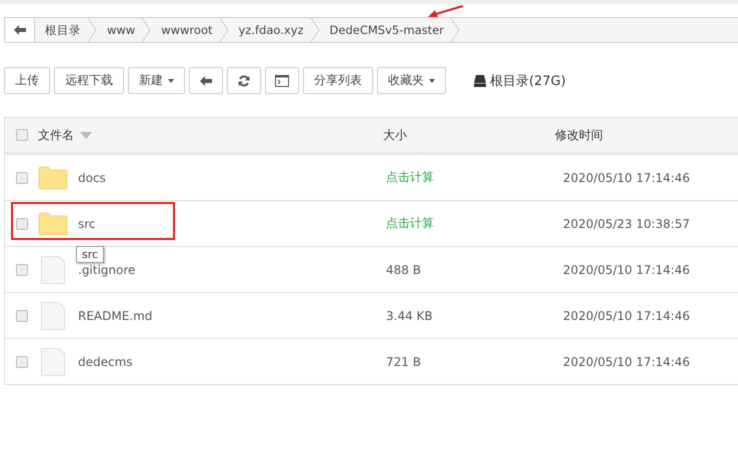 Image resolution: width=738 pixels, height=460 pixels. Describe the element at coordinates (156, 80) in the screenshot. I see `dropdown-button: 新建` at that location.